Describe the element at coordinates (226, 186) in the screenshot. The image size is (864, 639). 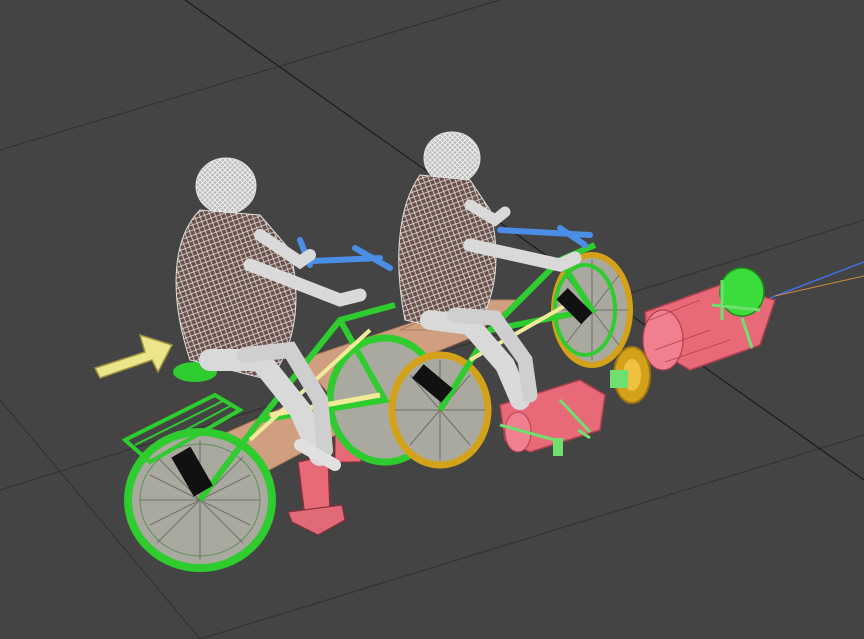
I see `rear-rider-head` at that location.